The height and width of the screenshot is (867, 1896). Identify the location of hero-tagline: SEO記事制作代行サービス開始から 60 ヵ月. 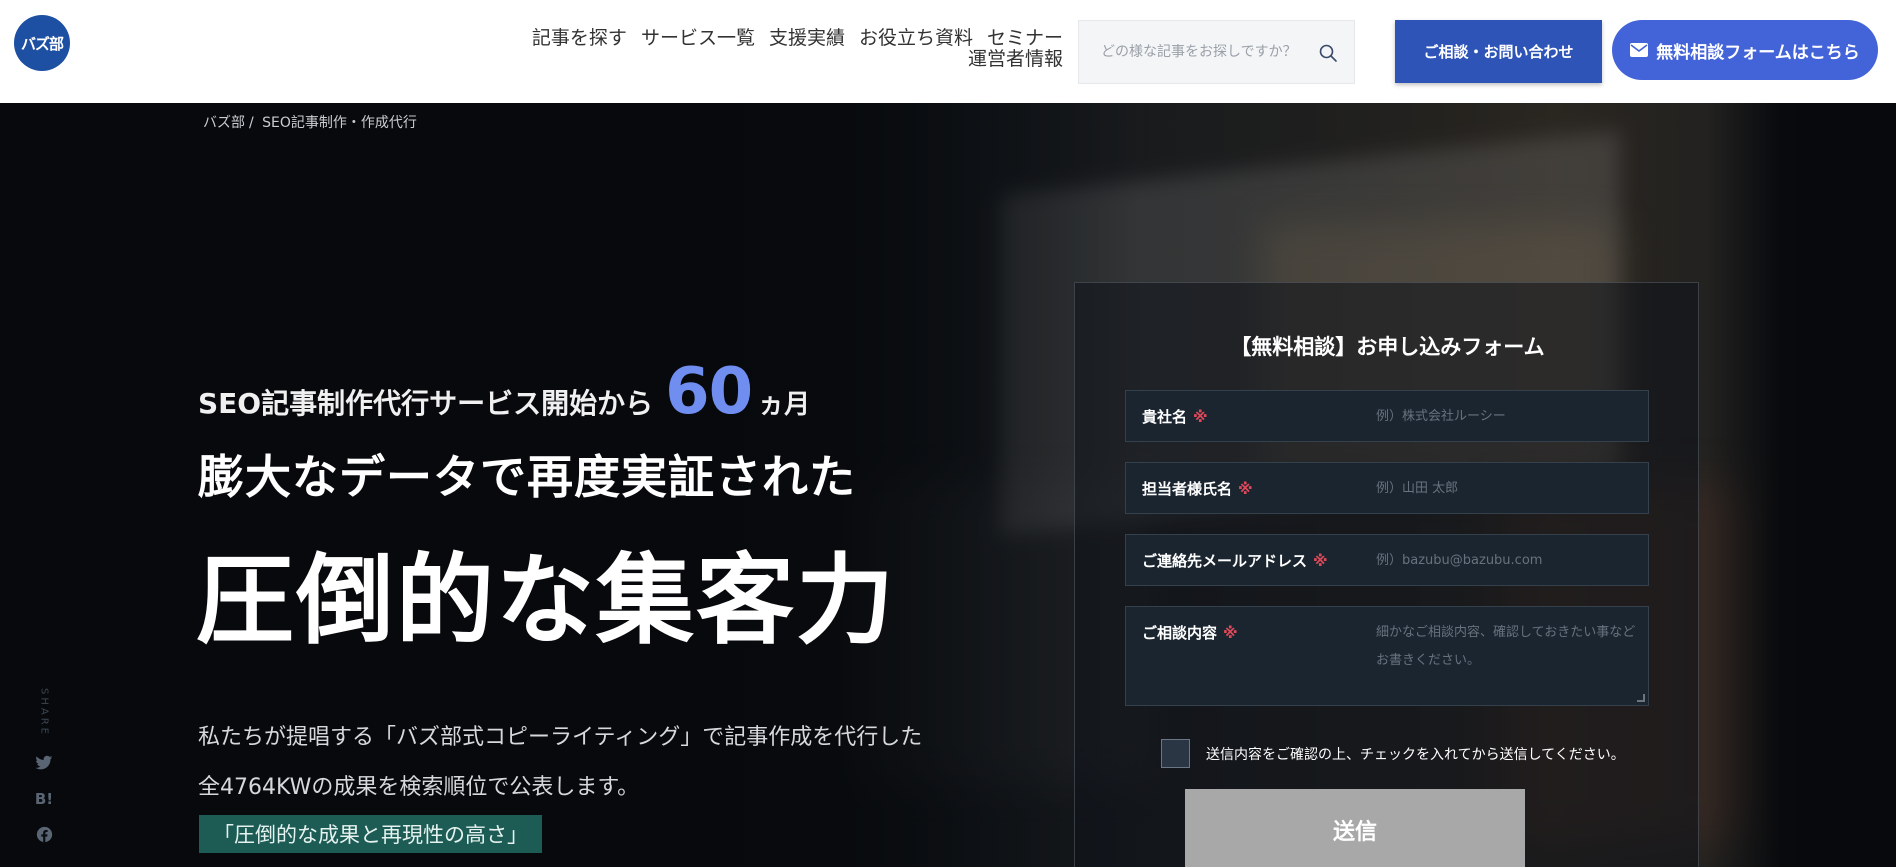
(504, 392).